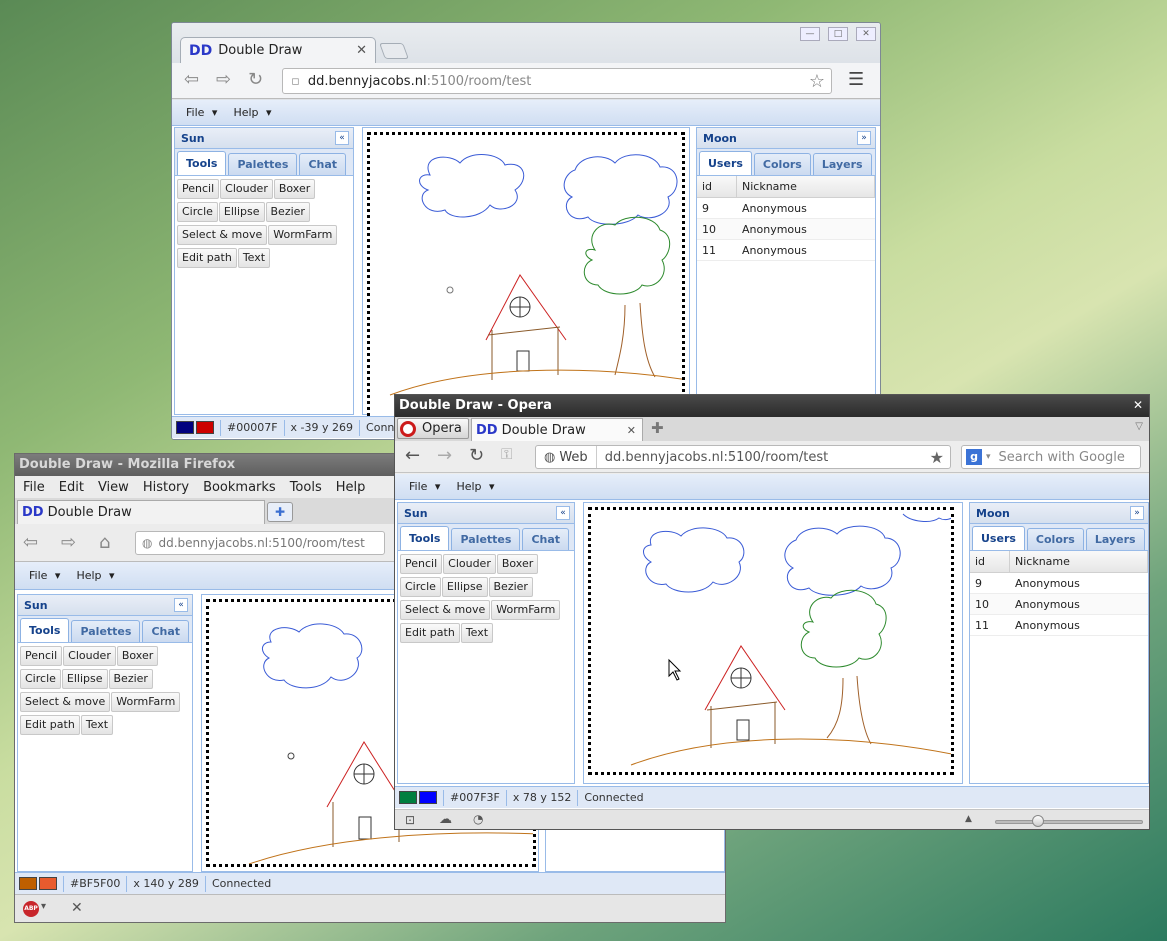  What do you see at coordinates (113, 487) in the screenshot?
I see `ff-menu-view: View` at bounding box center [113, 487].